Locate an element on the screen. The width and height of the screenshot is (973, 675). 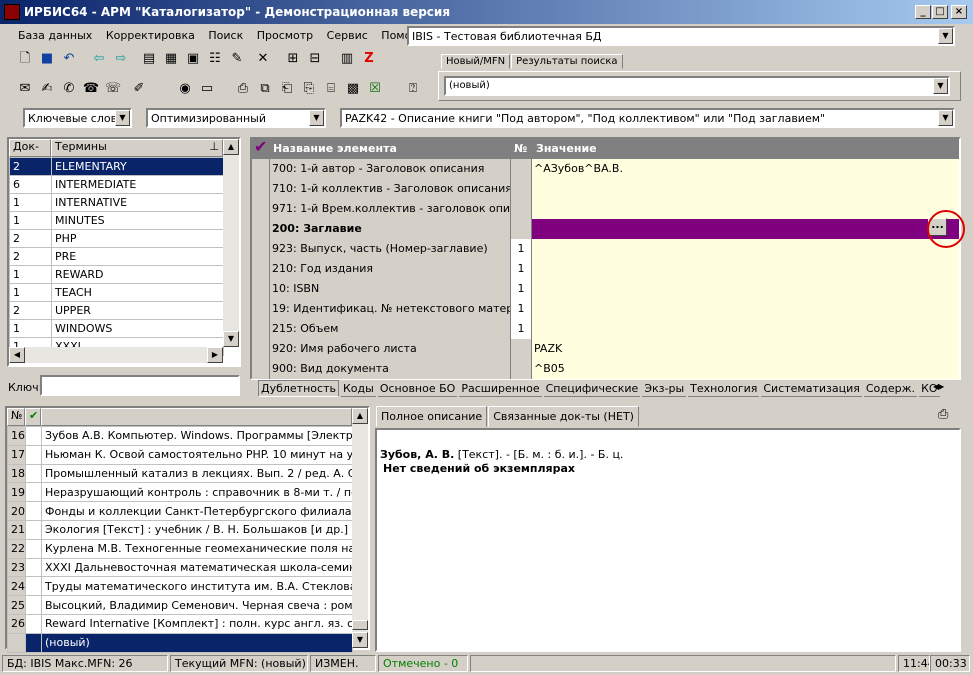
close-button: × is located at coordinates (959, 12).